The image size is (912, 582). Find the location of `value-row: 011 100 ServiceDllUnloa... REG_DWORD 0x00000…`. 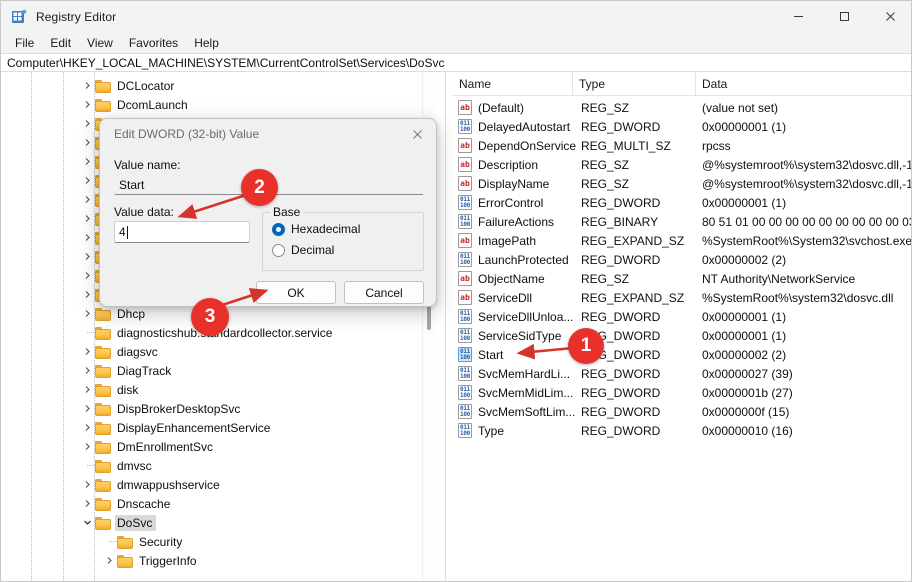

value-row: 011 100 ServiceDllUnloa... REG_DWORD 0x00000… is located at coordinates (682, 316).